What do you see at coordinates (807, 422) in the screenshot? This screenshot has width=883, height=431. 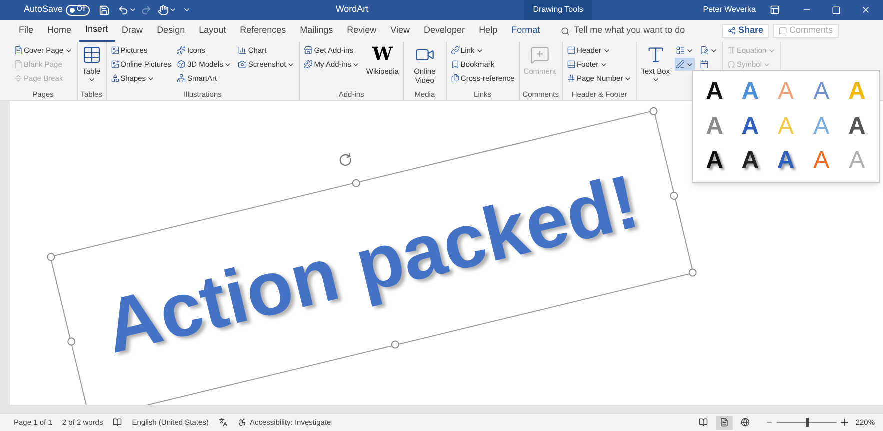 I see `zoom-thumb` at bounding box center [807, 422].